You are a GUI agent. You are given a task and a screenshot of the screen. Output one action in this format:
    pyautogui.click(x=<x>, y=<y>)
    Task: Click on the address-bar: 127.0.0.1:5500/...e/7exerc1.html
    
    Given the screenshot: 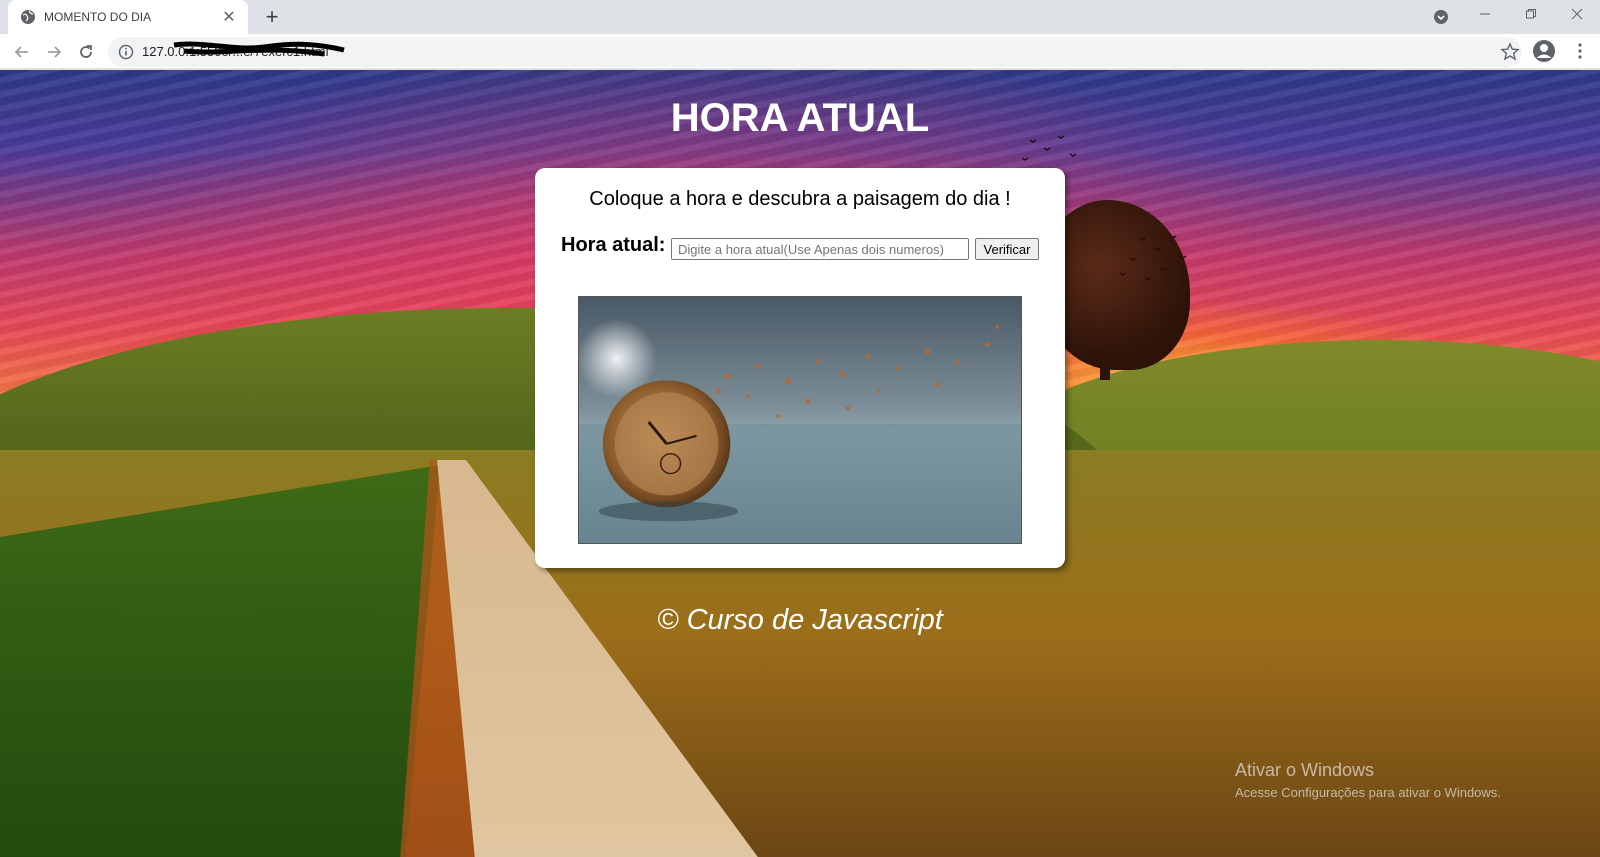 What is the action you would take?
    pyautogui.click(x=815, y=52)
    